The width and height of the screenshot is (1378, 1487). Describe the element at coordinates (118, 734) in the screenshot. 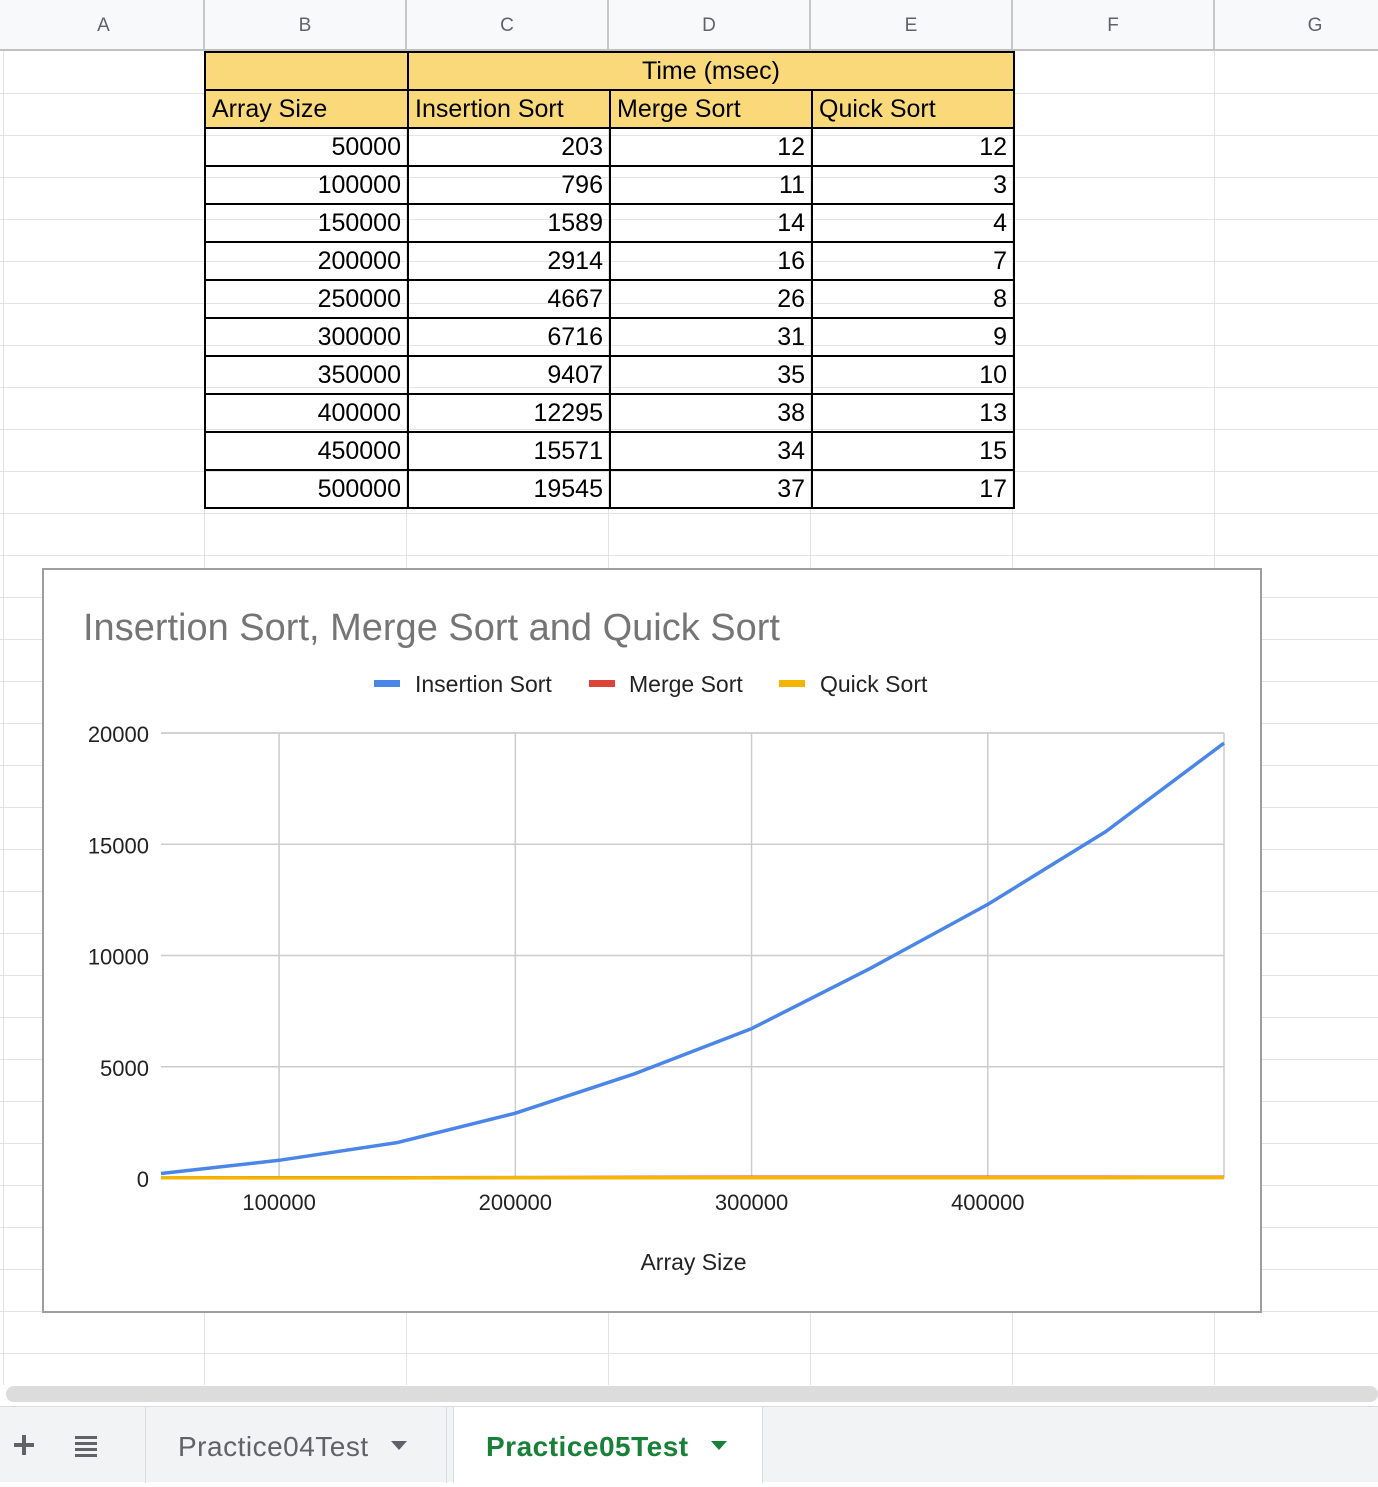

I see `y-tick-label: 20000` at that location.